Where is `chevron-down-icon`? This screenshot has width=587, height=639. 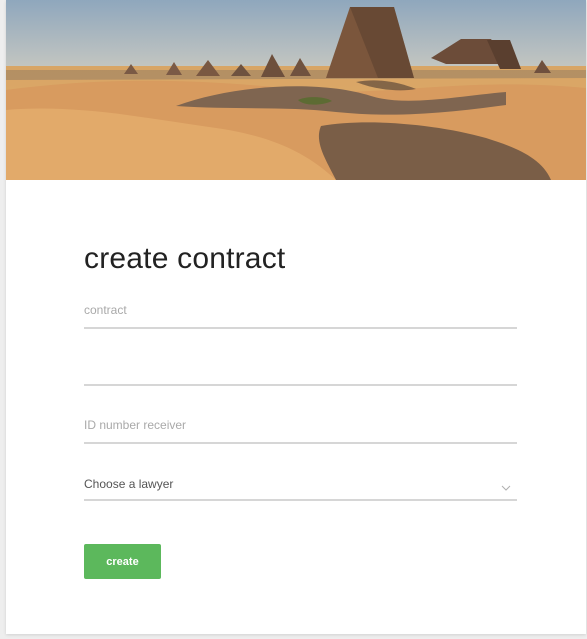 chevron-down-icon is located at coordinates (506, 485).